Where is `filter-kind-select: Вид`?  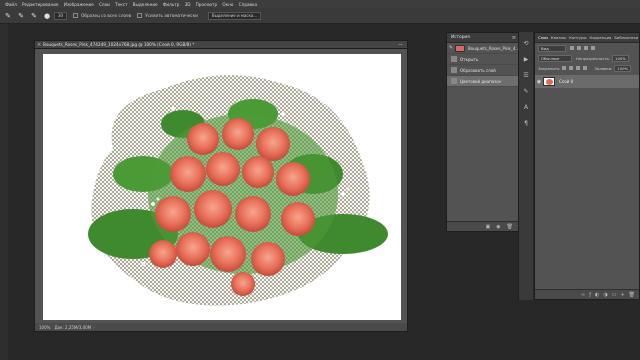
filter-kind-select: Вид is located at coordinates (552, 48).